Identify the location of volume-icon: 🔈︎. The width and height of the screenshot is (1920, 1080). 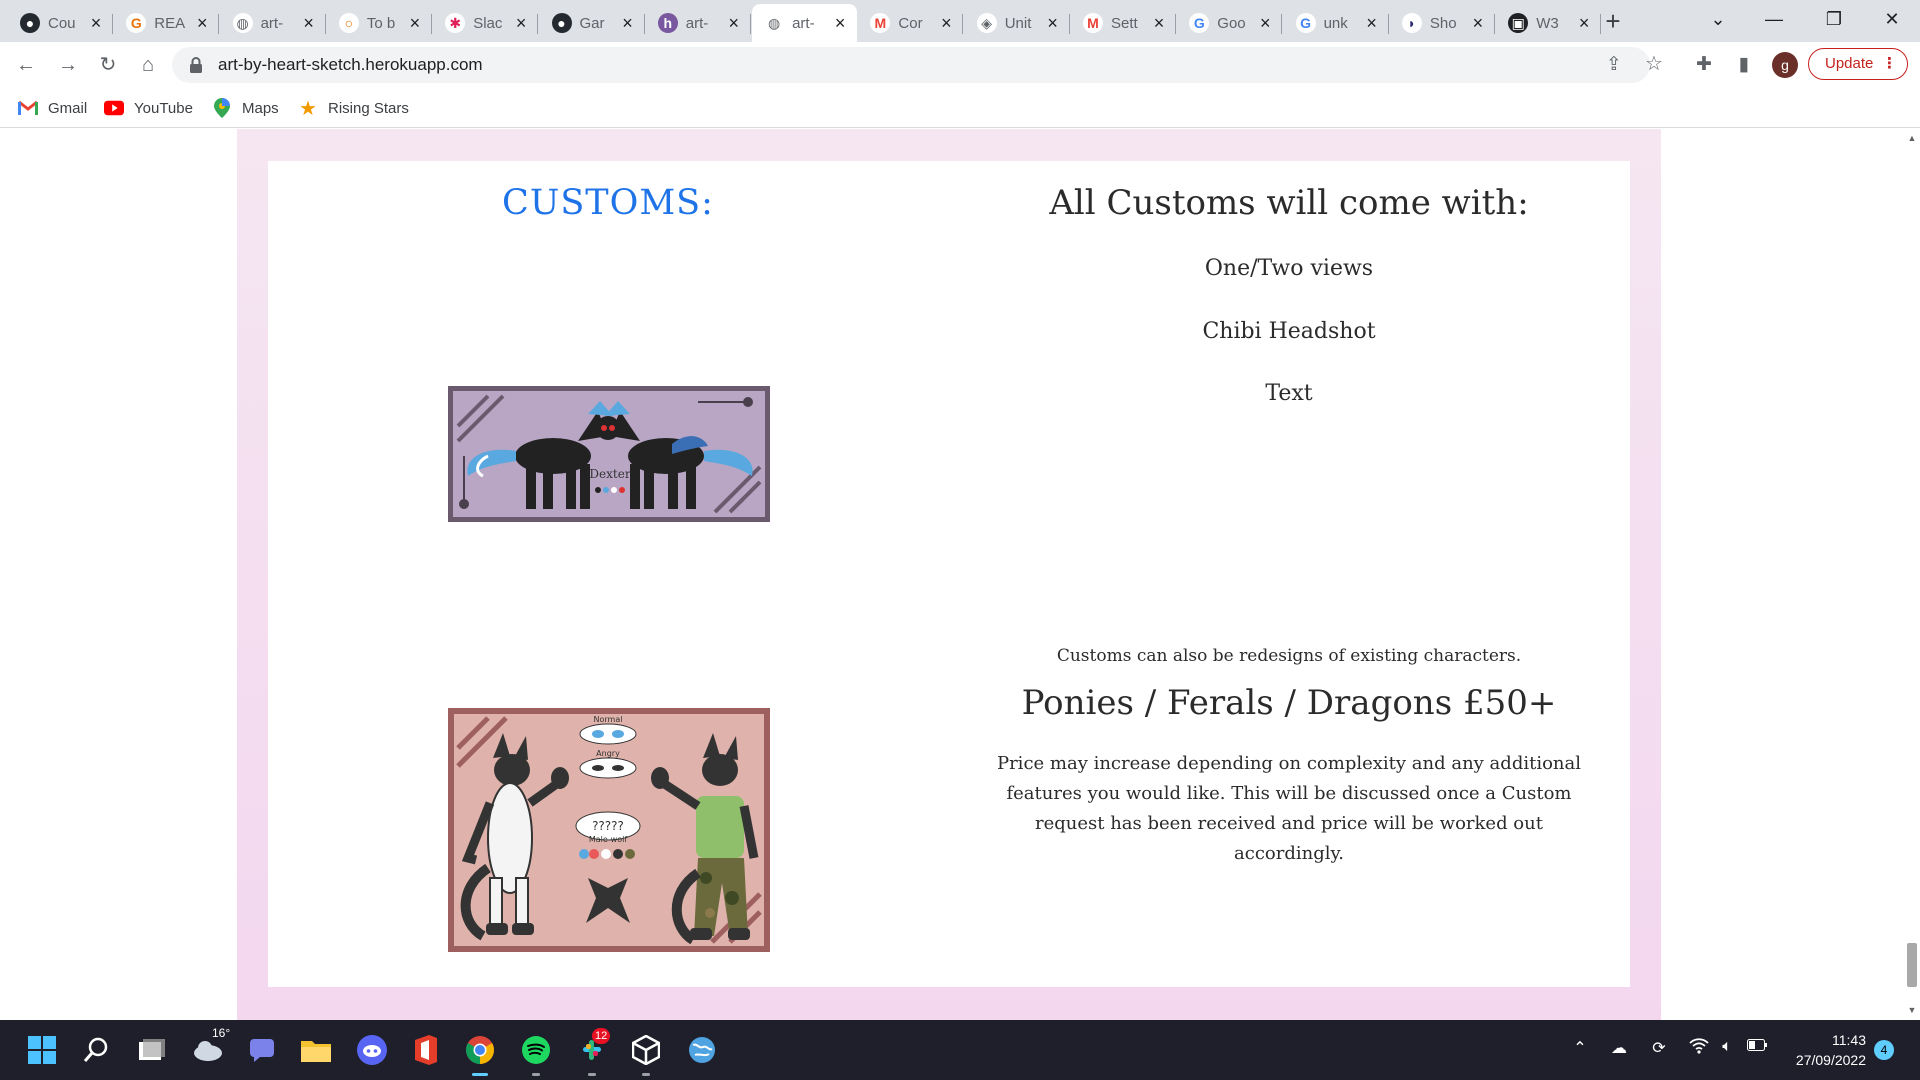
(1727, 1050).